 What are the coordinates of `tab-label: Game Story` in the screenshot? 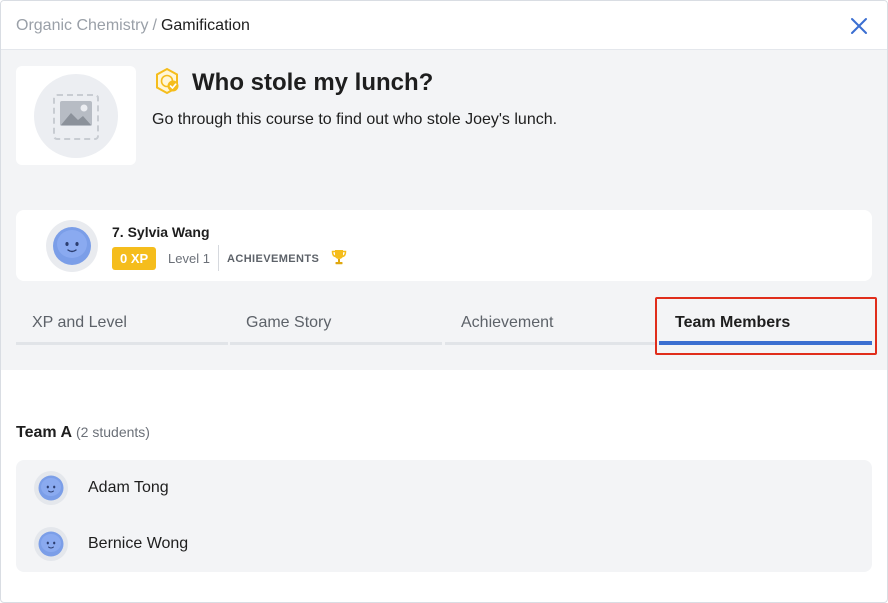 It's located at (289, 322).